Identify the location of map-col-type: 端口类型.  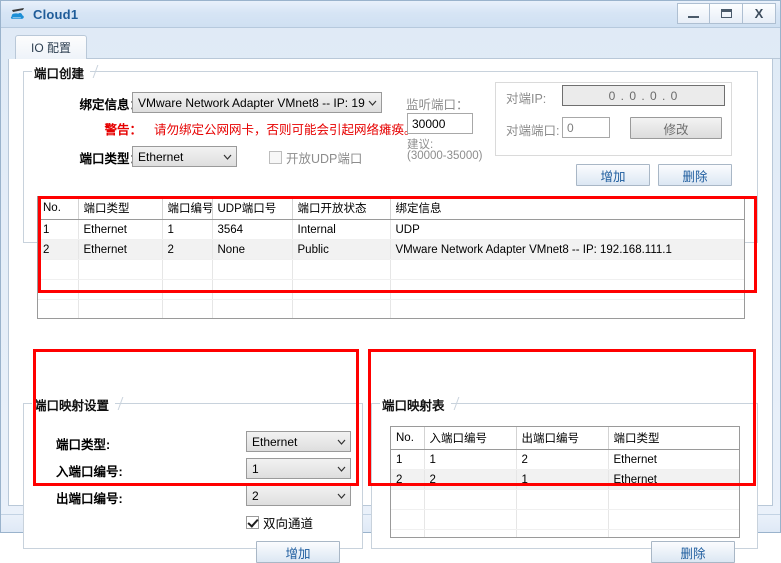
(673, 438).